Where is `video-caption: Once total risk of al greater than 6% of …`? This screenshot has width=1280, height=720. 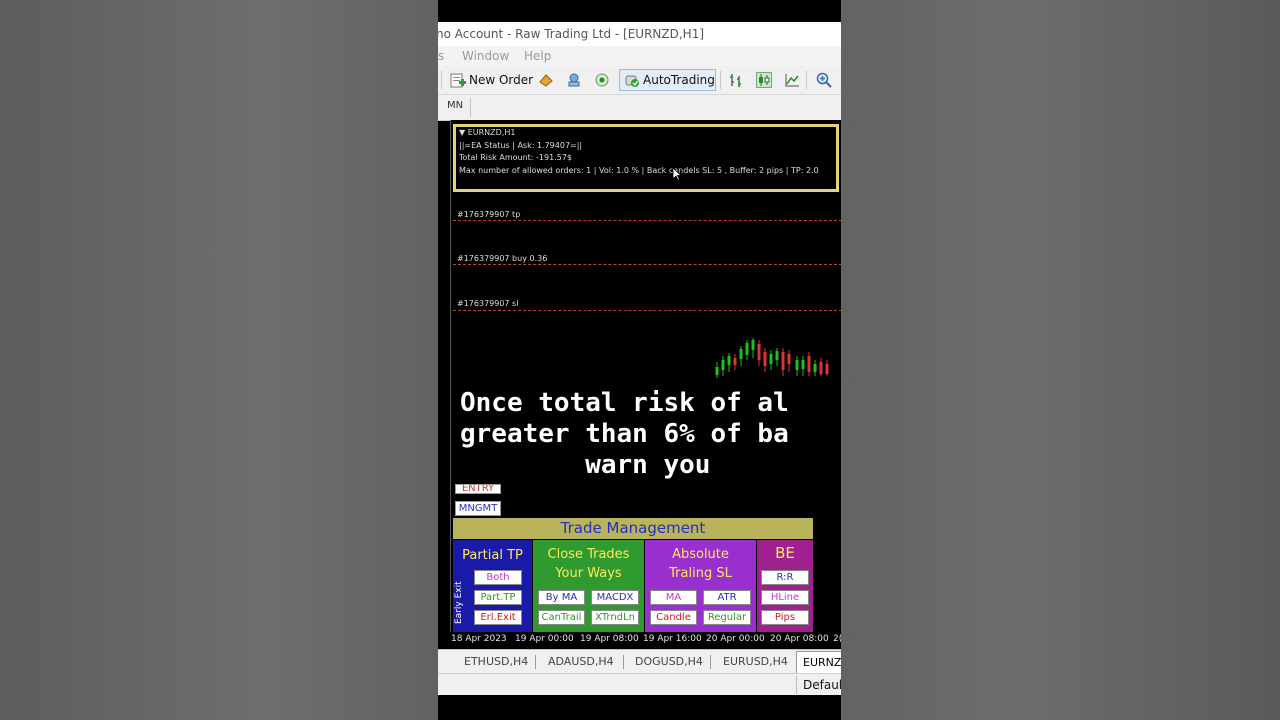
video-caption: Once total risk of al greater than 6% of … is located at coordinates (624, 434).